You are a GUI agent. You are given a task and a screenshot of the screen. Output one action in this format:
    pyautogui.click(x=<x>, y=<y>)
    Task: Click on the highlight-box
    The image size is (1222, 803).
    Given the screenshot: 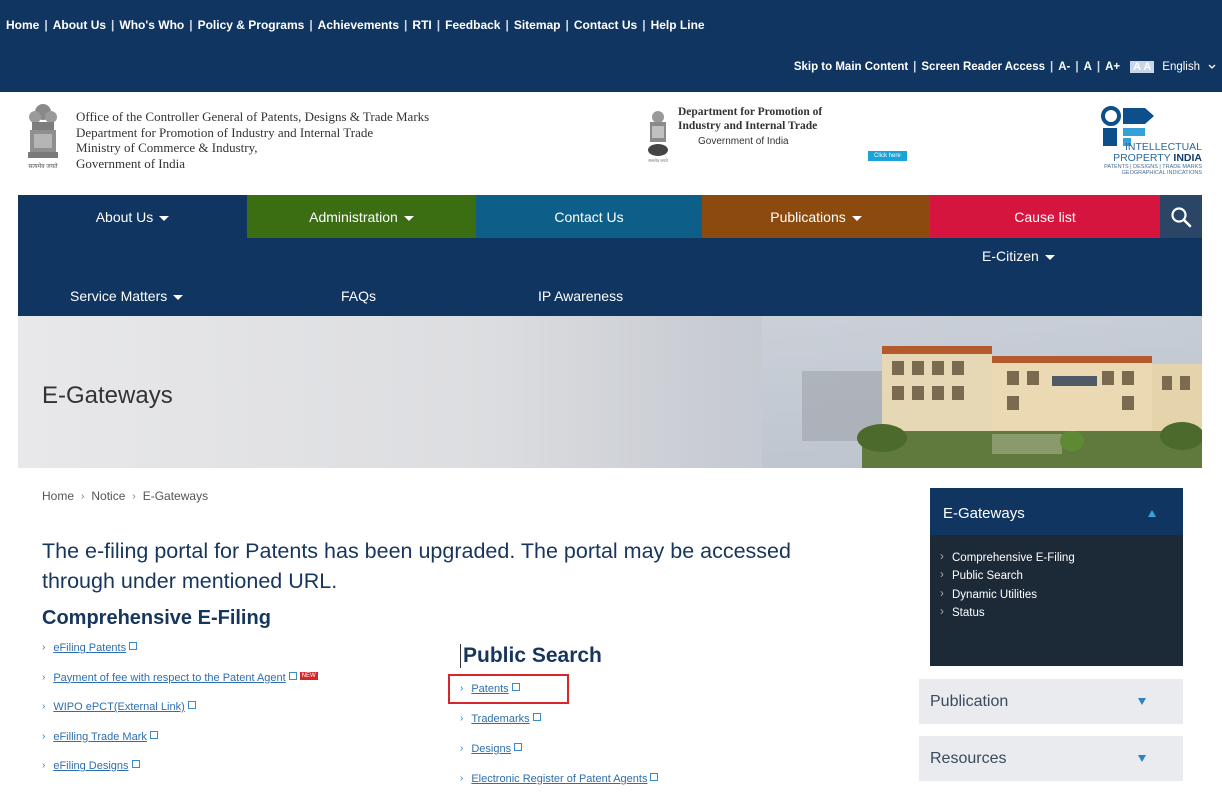 What is the action you would take?
    pyautogui.click(x=508, y=689)
    